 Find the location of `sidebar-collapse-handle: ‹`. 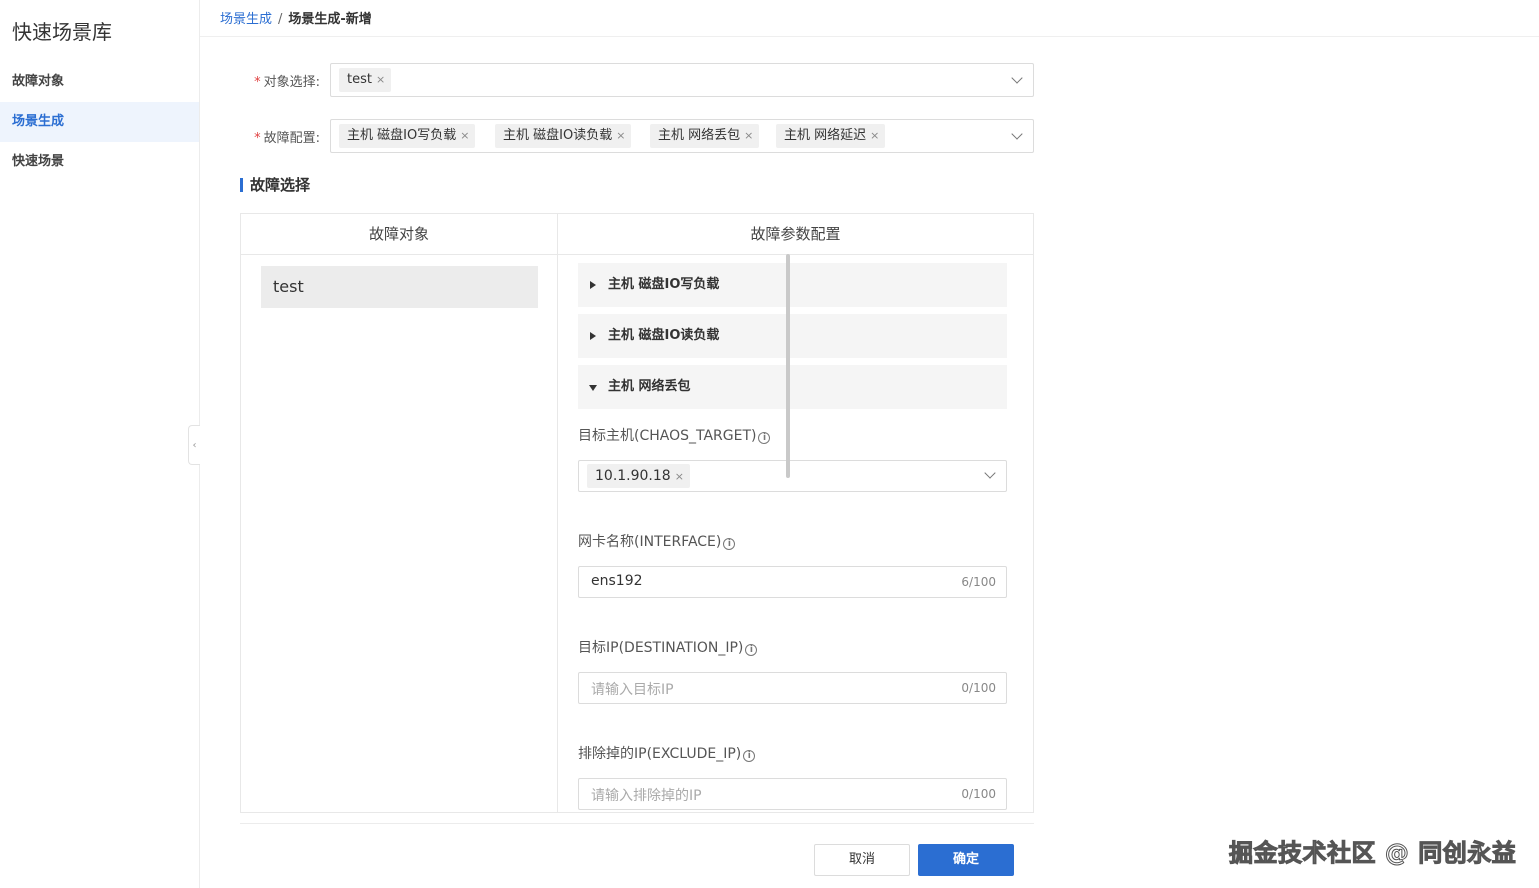

sidebar-collapse-handle: ‹ is located at coordinates (194, 445).